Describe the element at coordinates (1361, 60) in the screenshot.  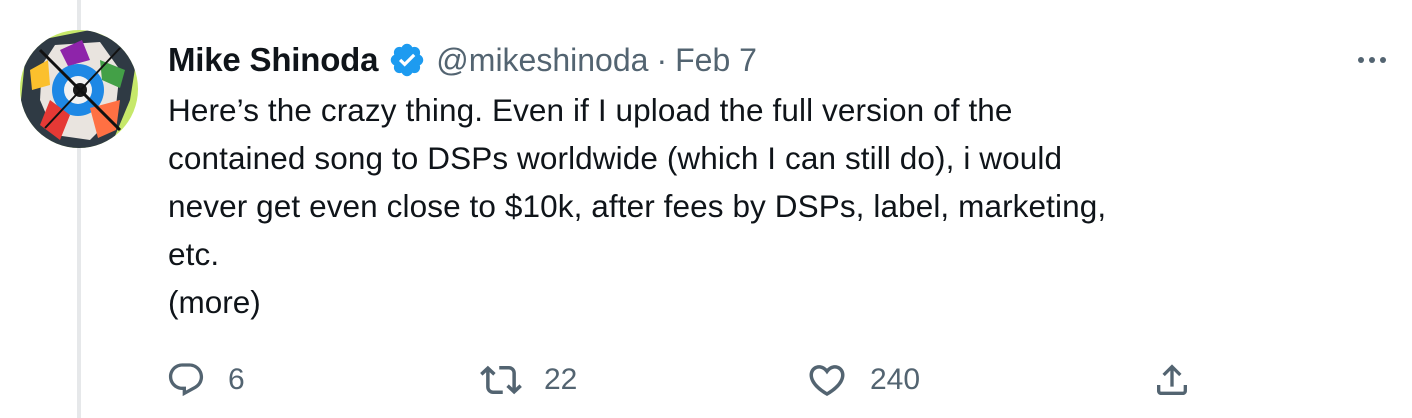
I see `more-options-icon` at that location.